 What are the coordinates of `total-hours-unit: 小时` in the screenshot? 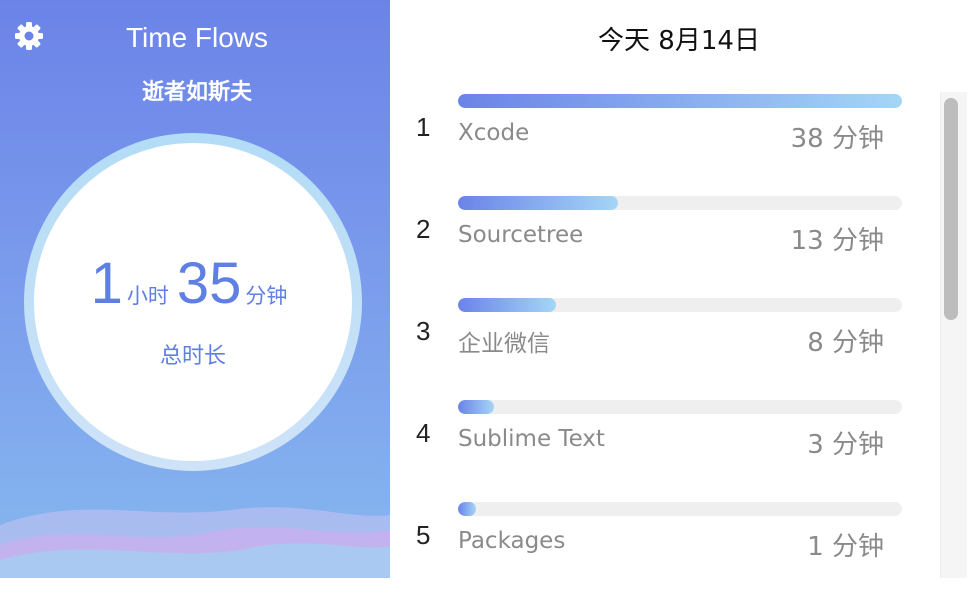 It's located at (147, 296).